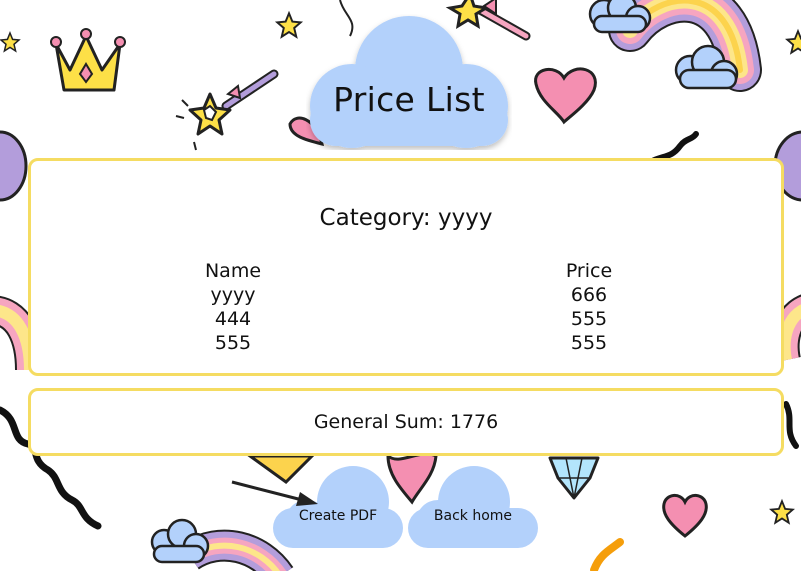  What do you see at coordinates (589, 307) in the screenshot?
I see `price-column: Price 666 555 555` at bounding box center [589, 307].